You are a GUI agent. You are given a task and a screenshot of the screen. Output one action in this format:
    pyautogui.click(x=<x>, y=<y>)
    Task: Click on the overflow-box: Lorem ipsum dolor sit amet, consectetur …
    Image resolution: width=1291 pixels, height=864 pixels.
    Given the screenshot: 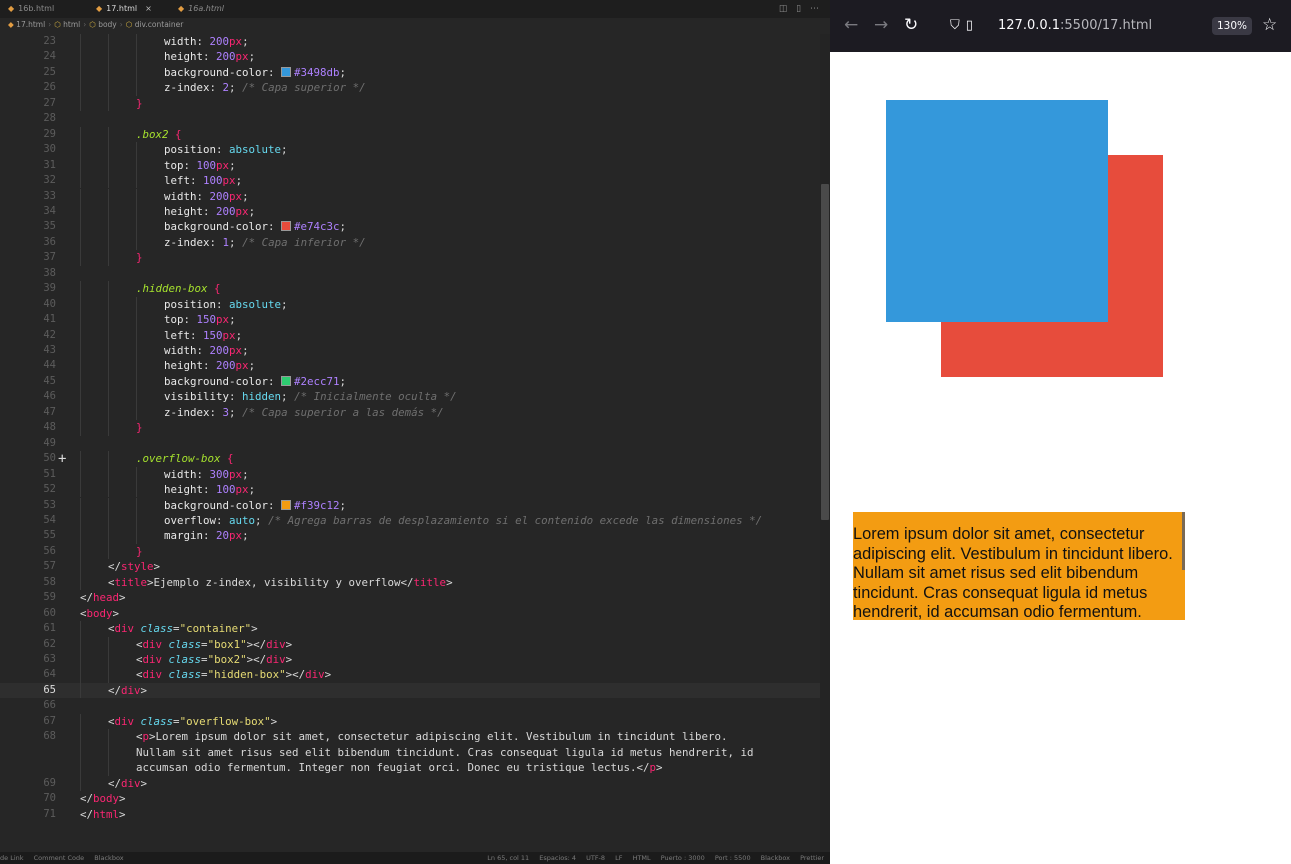 What is the action you would take?
    pyautogui.click(x=1019, y=566)
    